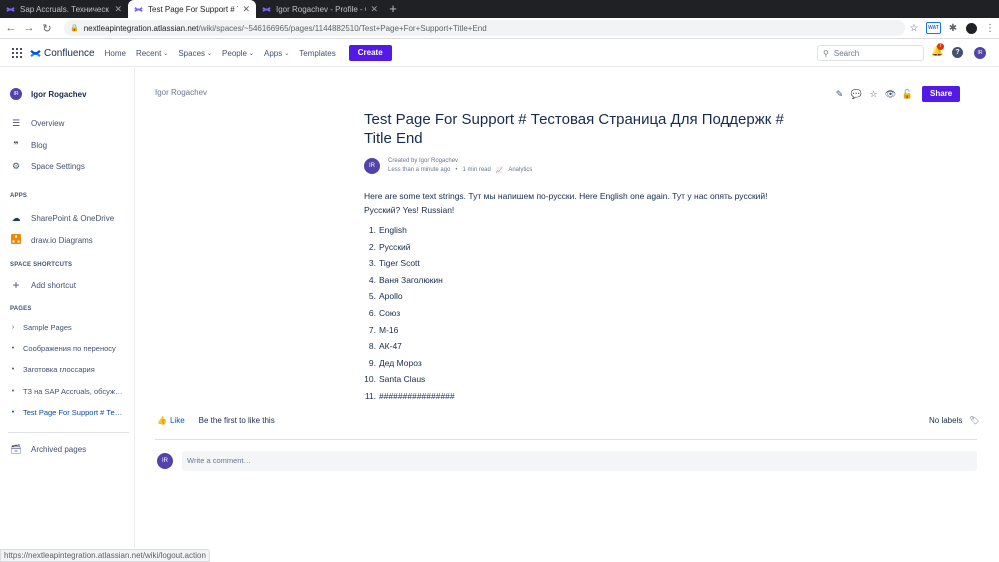 This screenshot has height=562, width=999. Describe the element at coordinates (11, 28) in the screenshot. I see `back-arrow-icon: ←` at that location.